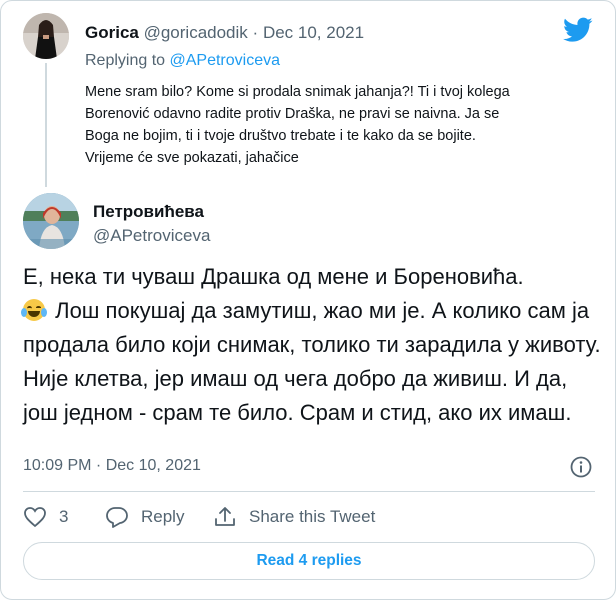 The image size is (616, 600). Describe the element at coordinates (46, 125) in the screenshot. I see `thread-line` at that location.